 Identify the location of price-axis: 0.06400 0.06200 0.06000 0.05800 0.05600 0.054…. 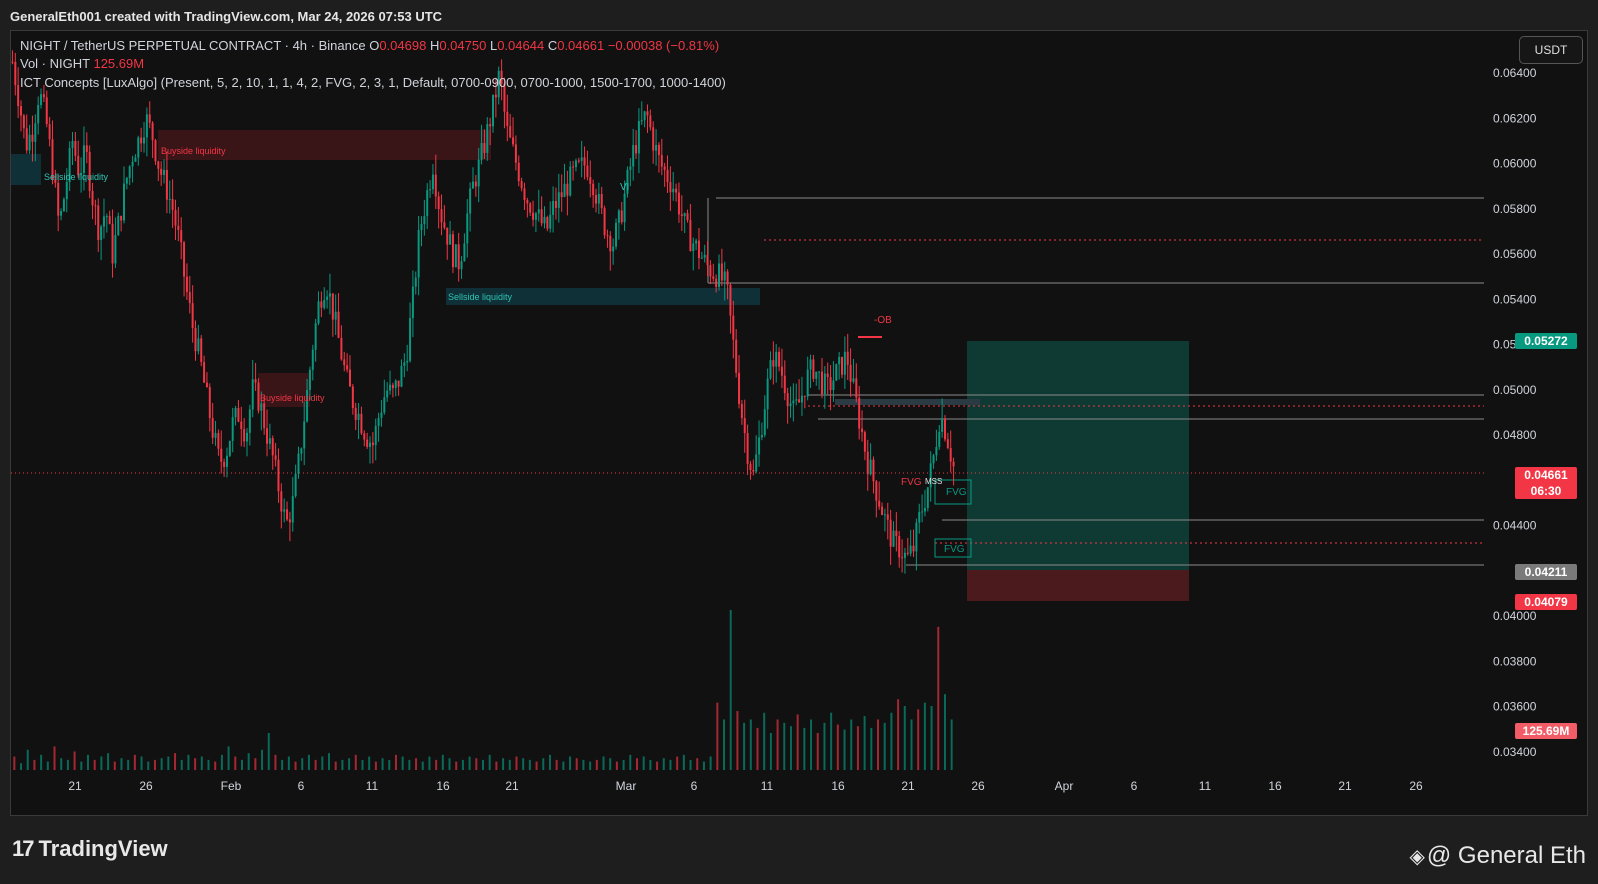
(1515, 412).